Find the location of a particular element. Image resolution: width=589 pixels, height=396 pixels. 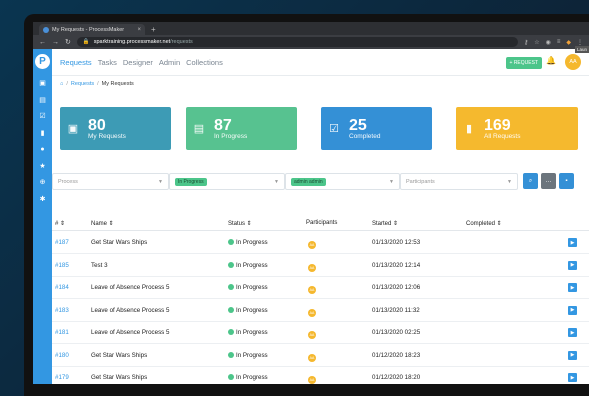

card-count: 80 is located at coordinates (97, 125).